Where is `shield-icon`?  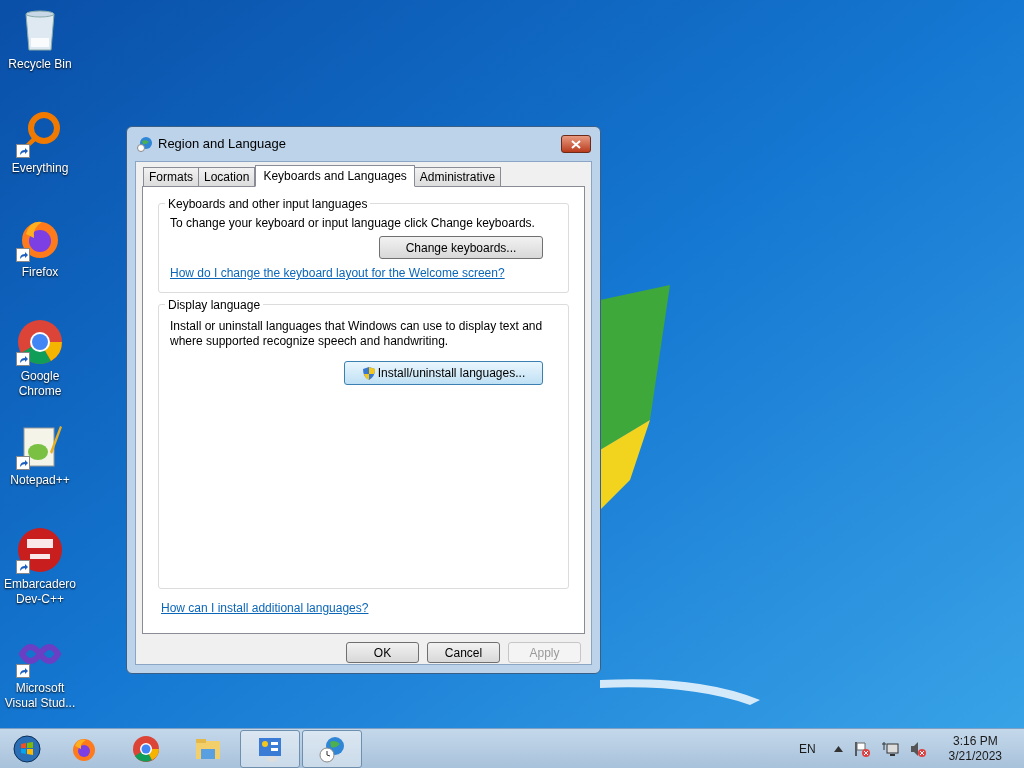 shield-icon is located at coordinates (368, 373).